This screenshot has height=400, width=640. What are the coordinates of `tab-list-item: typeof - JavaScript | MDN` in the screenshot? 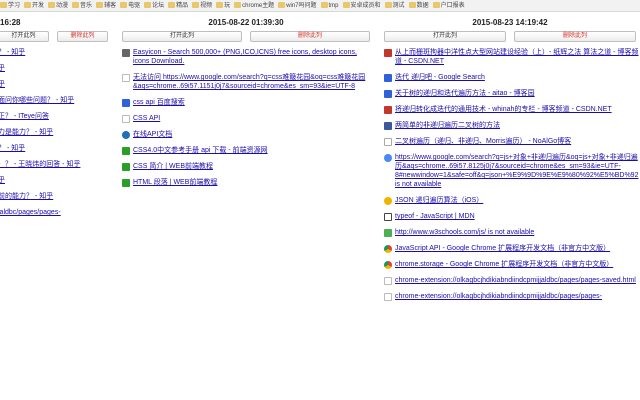 It's located at (512, 216).